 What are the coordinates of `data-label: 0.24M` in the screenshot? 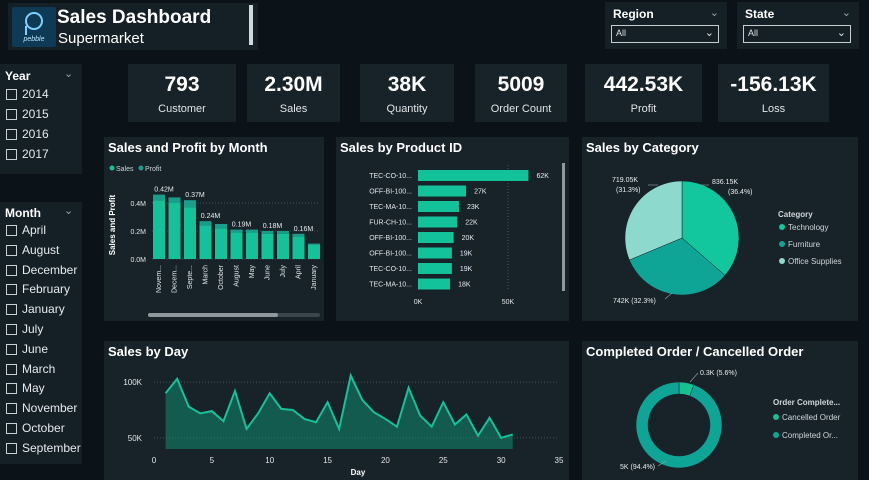 It's located at (211, 216).